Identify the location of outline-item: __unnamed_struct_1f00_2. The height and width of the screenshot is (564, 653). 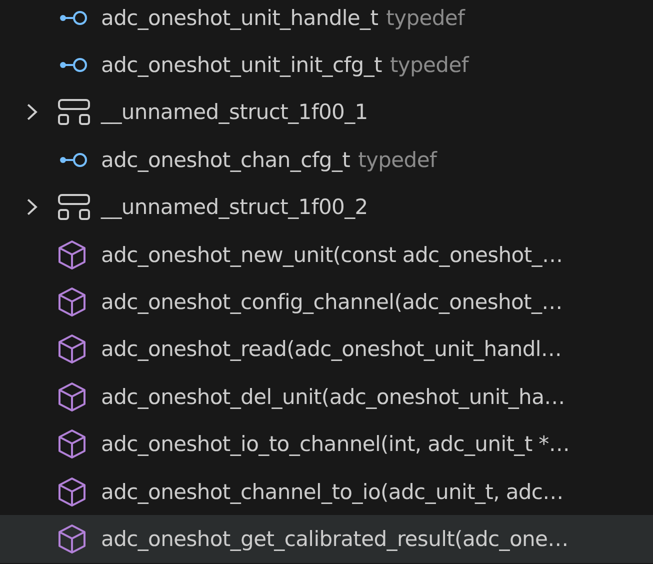
(326, 207).